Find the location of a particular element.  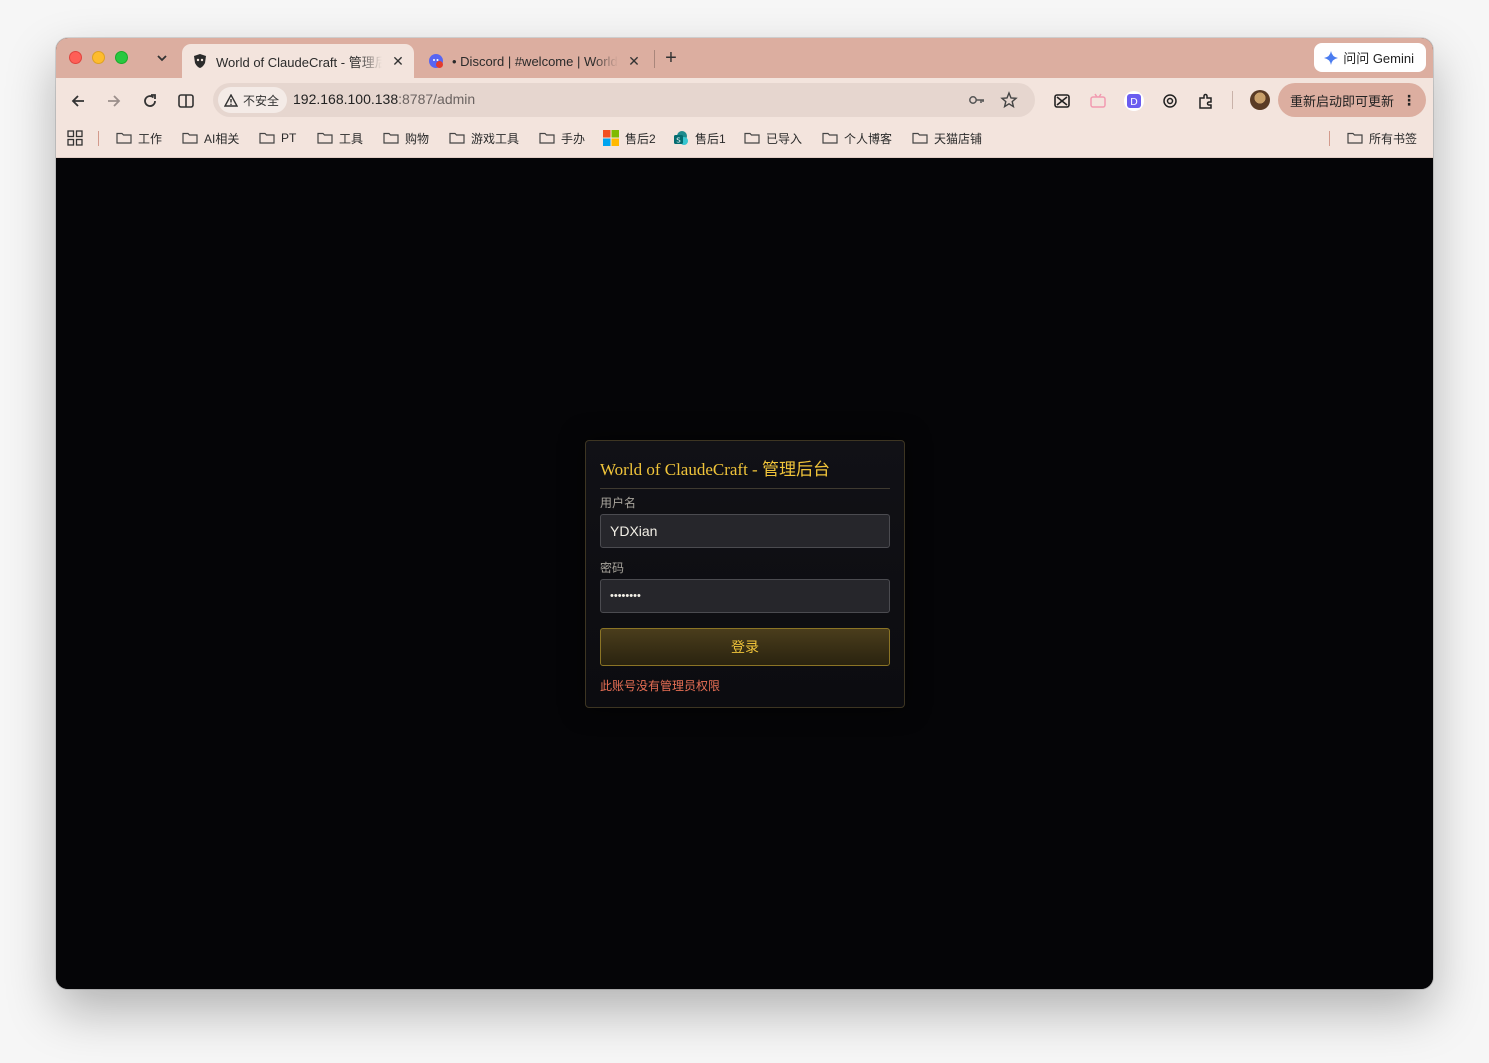

bookmark-label: 售后1 is located at coordinates (710, 138).